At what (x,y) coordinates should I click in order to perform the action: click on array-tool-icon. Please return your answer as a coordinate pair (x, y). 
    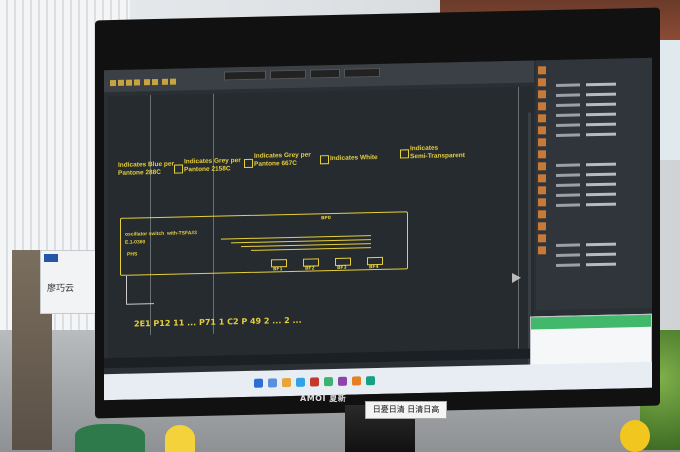
    Looking at the image, I should click on (542, 250).